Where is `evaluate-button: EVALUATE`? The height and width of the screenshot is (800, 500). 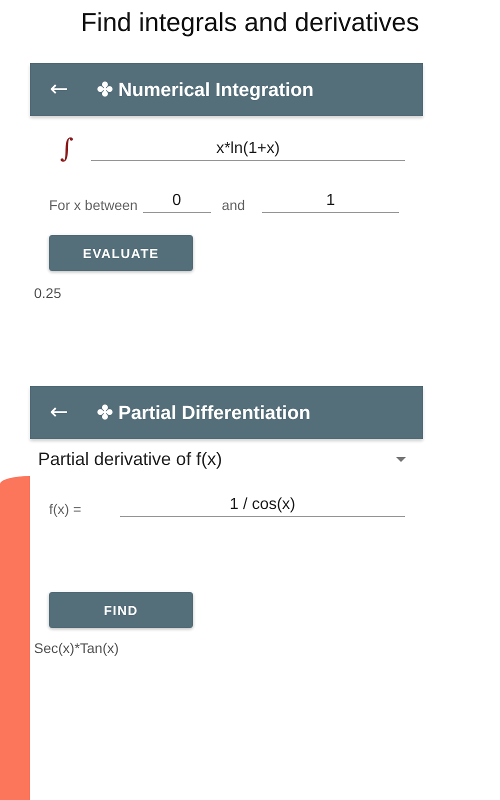 evaluate-button: EVALUATE is located at coordinates (121, 253).